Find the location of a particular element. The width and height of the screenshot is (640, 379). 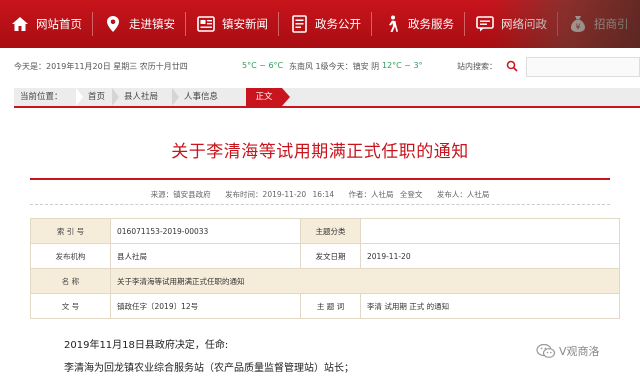

breadcrumb-item-personnel: 人事信息 is located at coordinates (201, 97).